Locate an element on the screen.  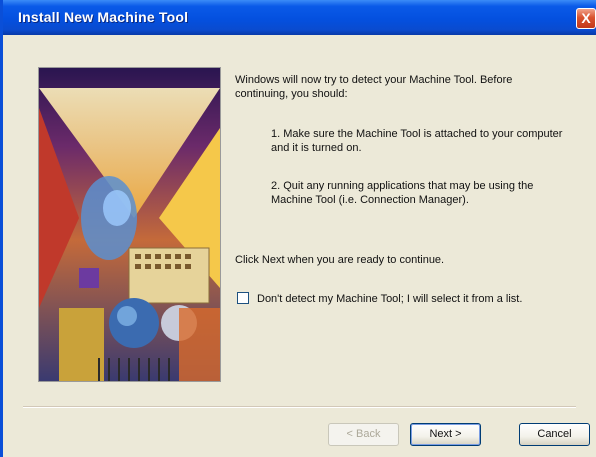
window-title: Install New Machine Tool is located at coordinates (103, 17).